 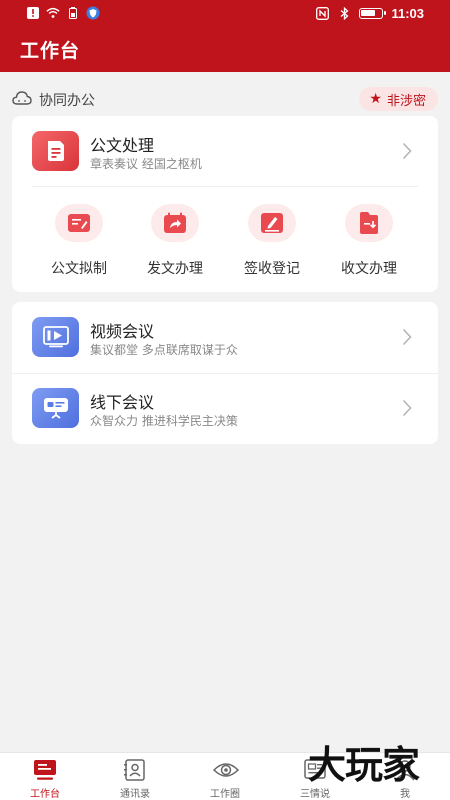 What do you see at coordinates (272, 269) in the screenshot?
I see `quick-action-label: 签收登记` at bounding box center [272, 269].